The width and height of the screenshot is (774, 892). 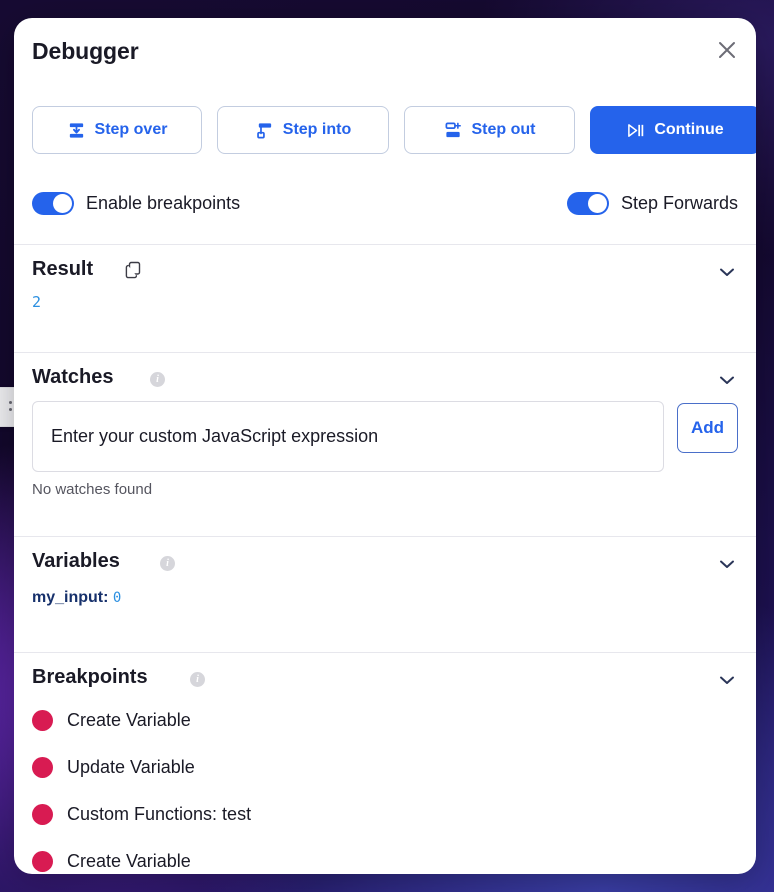 I want to click on breakpoints-section-header: Breakpoints i, so click(x=385, y=677).